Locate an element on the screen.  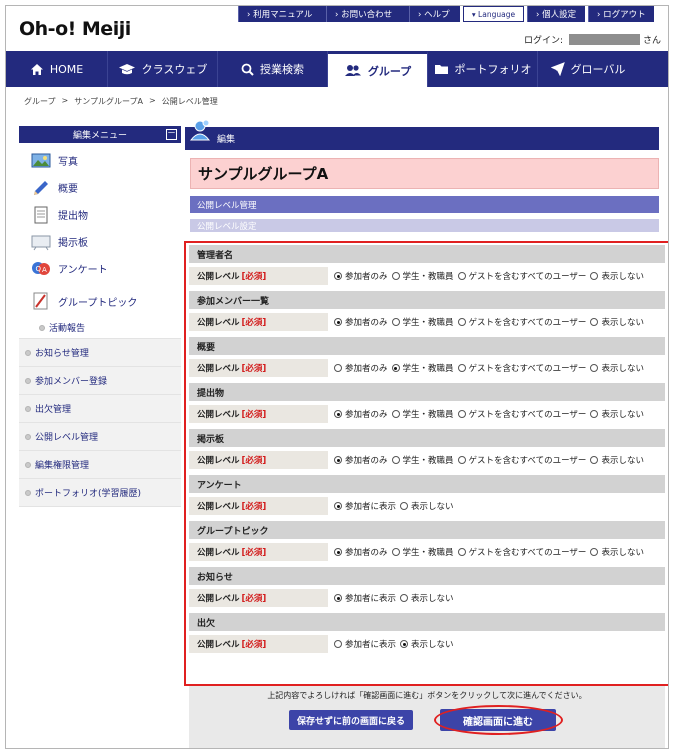
sidebar-item-activity: 活動報告 is located at coordinates (100, 328).